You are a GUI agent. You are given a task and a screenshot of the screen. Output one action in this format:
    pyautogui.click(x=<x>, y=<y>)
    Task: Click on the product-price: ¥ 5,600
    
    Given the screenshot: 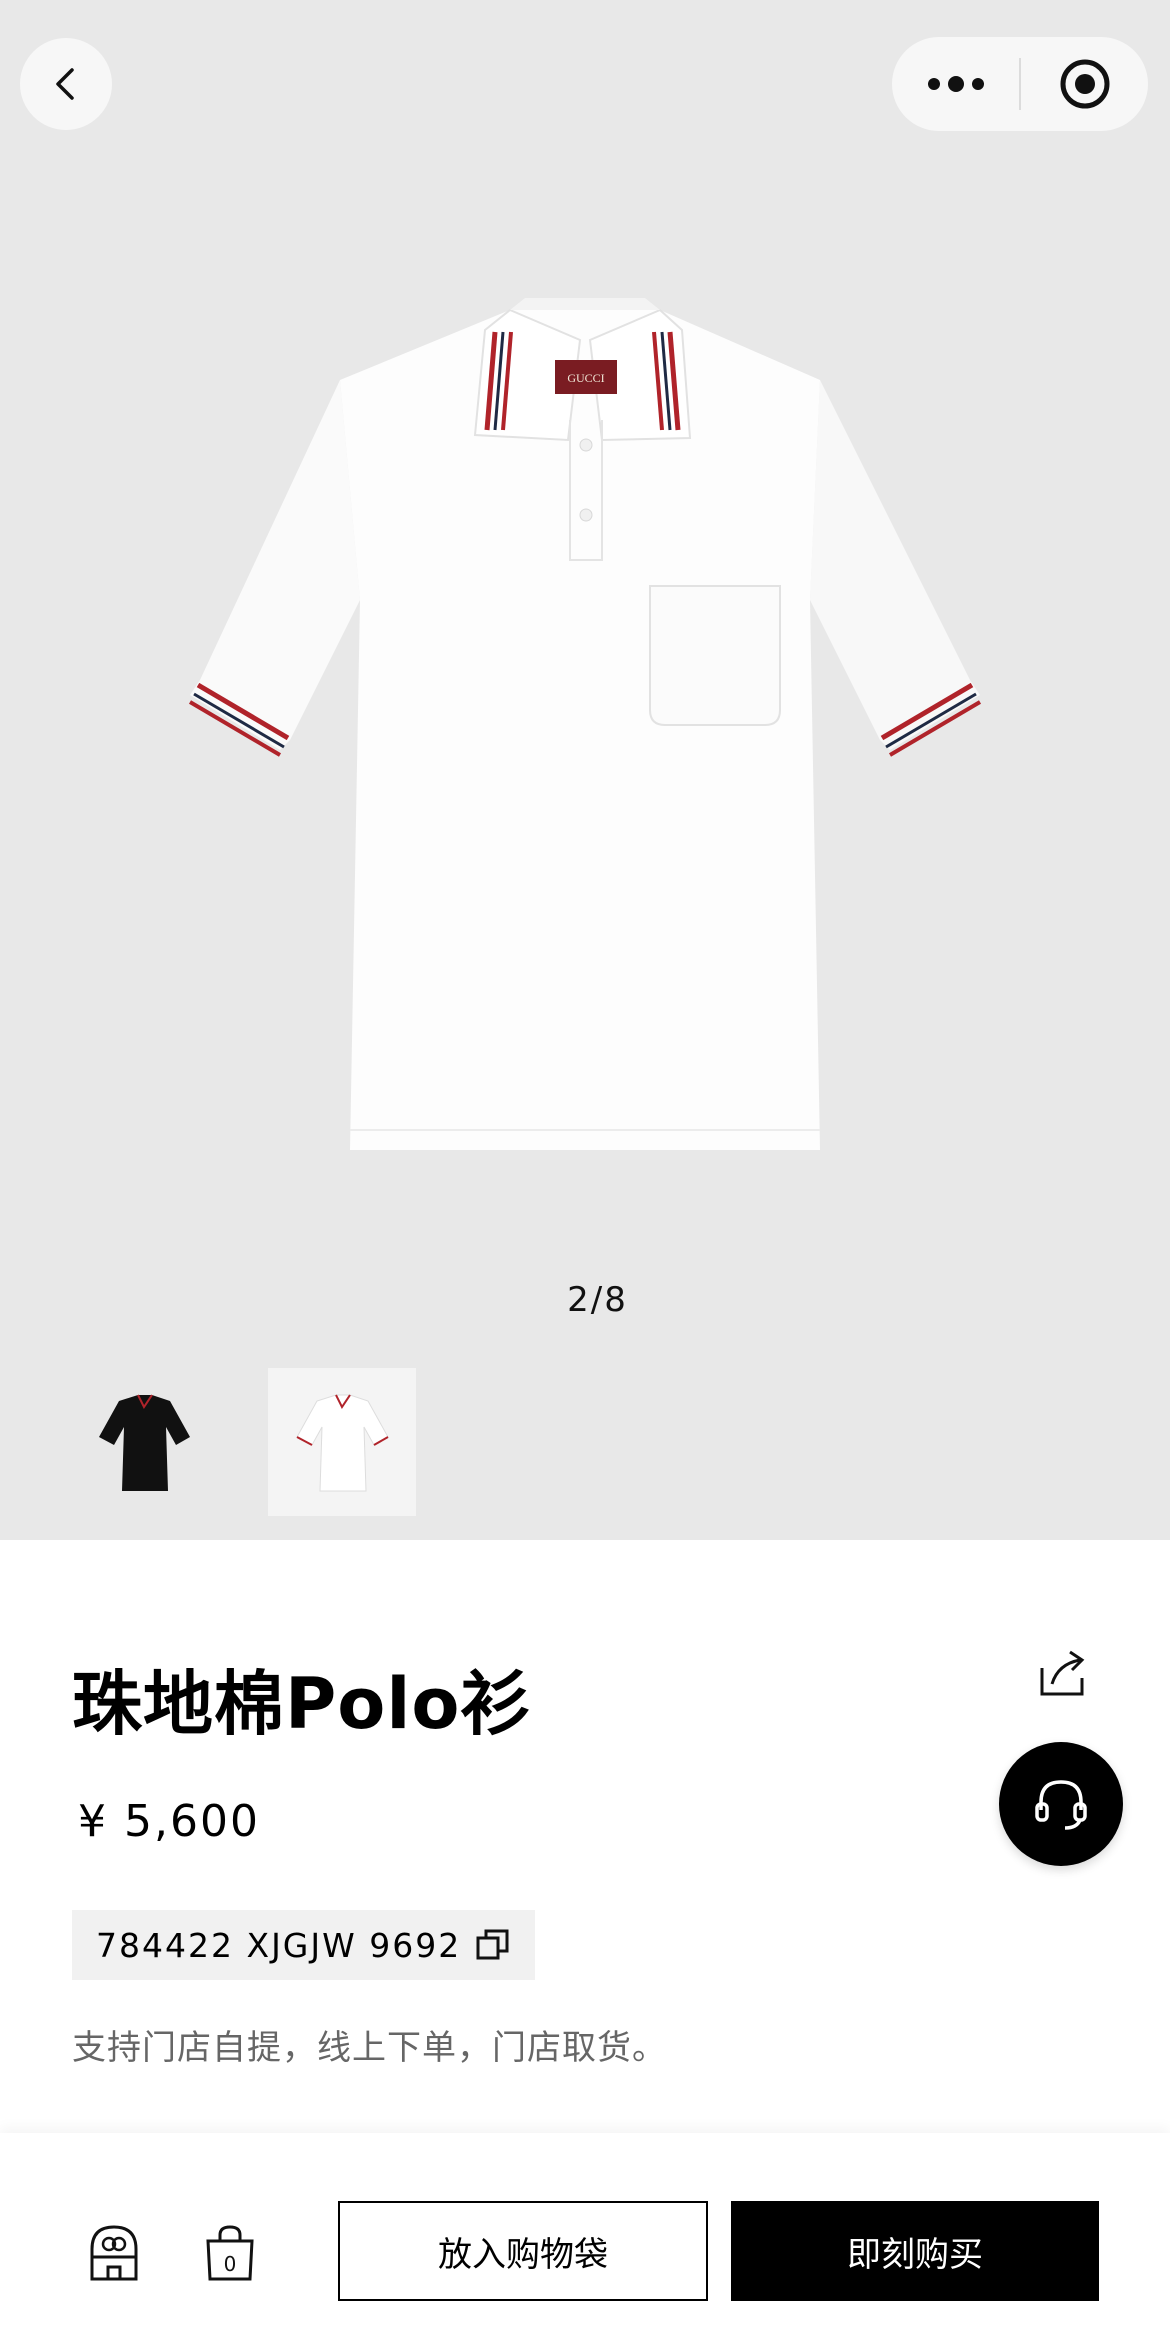 What is the action you would take?
    pyautogui.click(x=169, y=1821)
    